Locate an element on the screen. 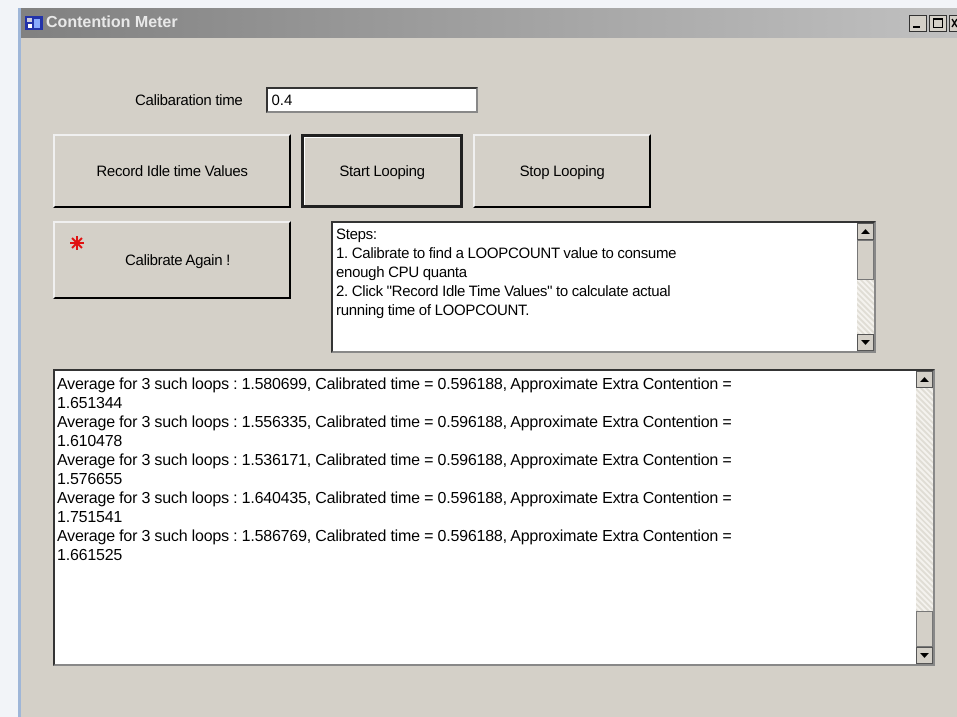  calibration-field: 0.4 is located at coordinates (372, 100).